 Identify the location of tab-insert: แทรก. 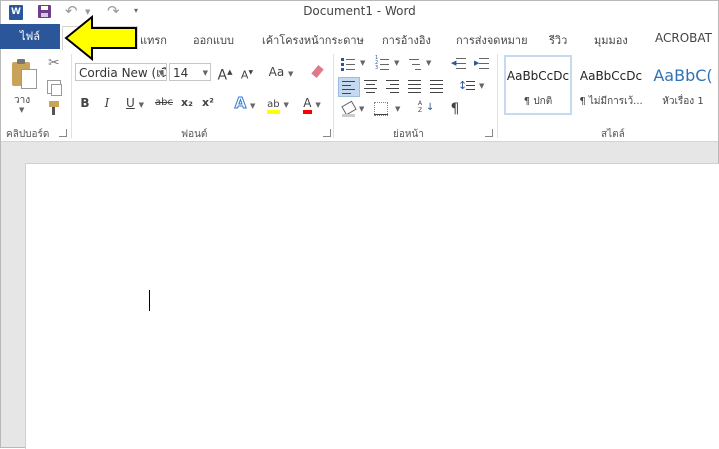
(153, 40).